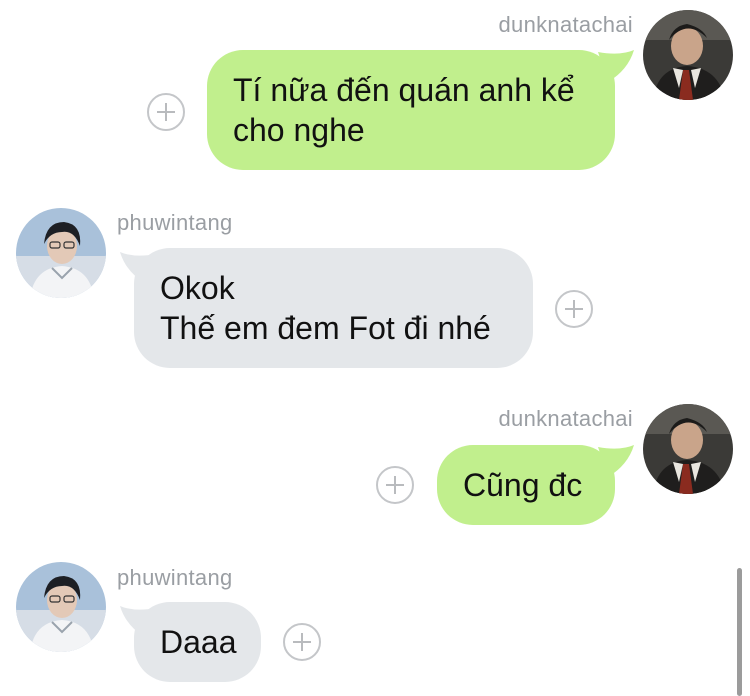 The image size is (750, 696). I want to click on message-bubble: Tí nữa đến quán anh kể cho nghe, so click(411, 110).